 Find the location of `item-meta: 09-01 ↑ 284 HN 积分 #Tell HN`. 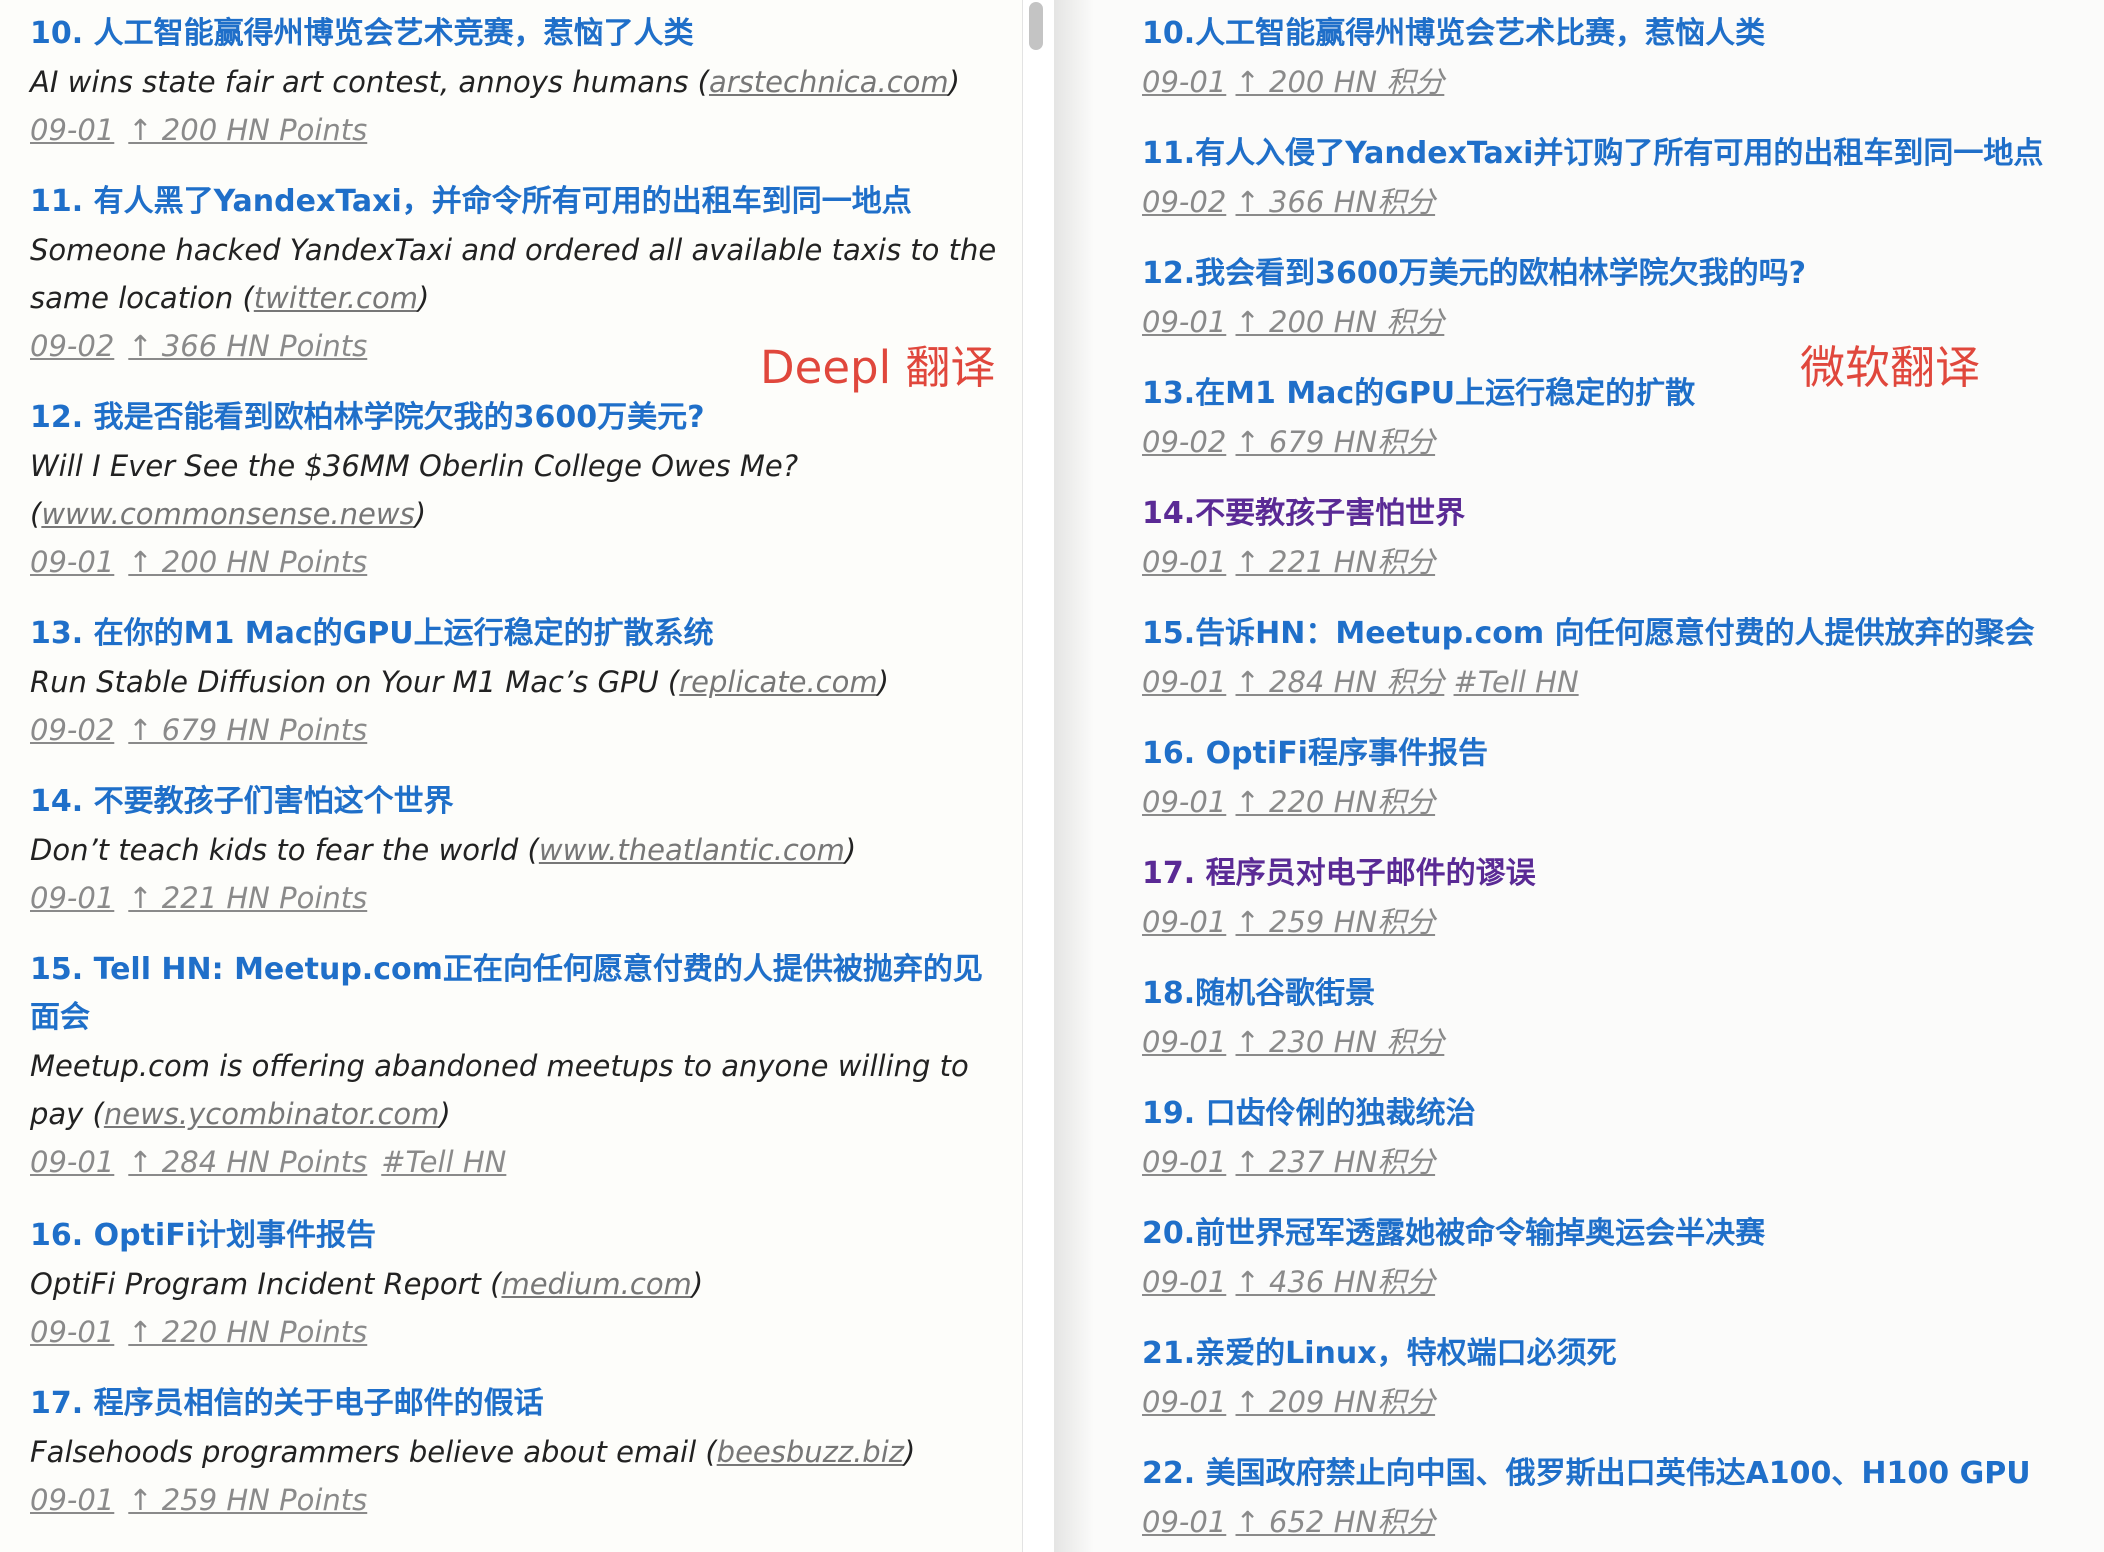

item-meta: 09-01 ↑ 284 HN 积分 #Tell HN is located at coordinates (1622, 682).